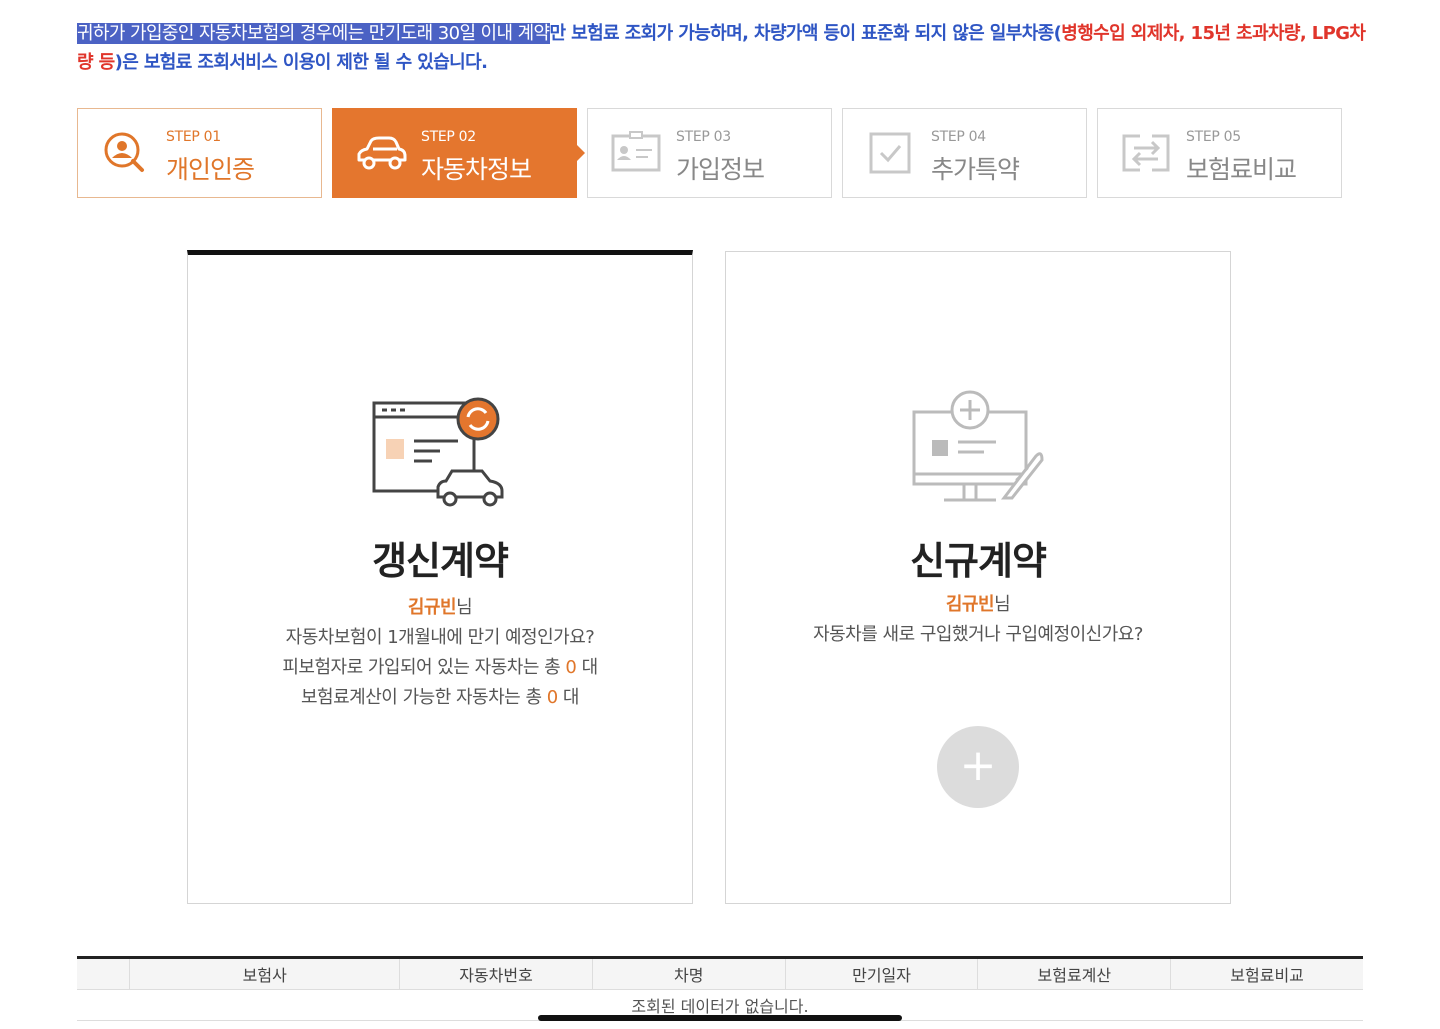  What do you see at coordinates (964, 153) in the screenshot?
I see `step-04: STEP 04 추가특약` at bounding box center [964, 153].